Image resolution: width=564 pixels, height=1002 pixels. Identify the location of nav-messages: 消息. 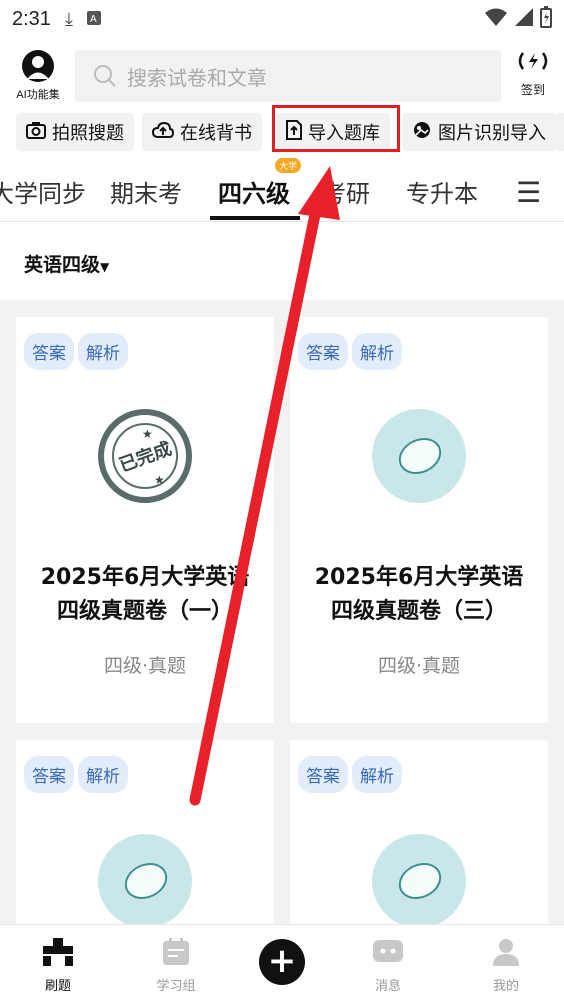
(388, 964).